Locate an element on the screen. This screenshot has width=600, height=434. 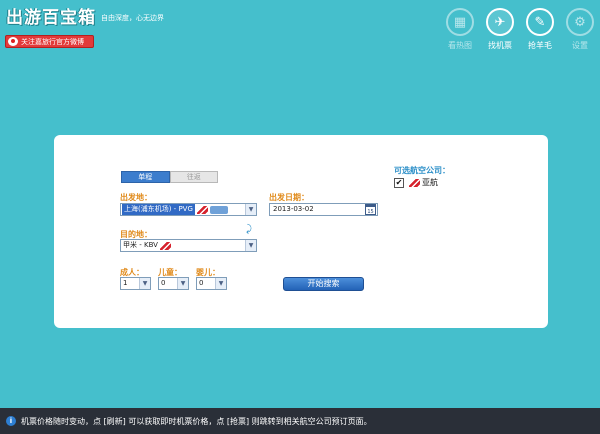
children-select: 0 ▼ is located at coordinates (173, 283).